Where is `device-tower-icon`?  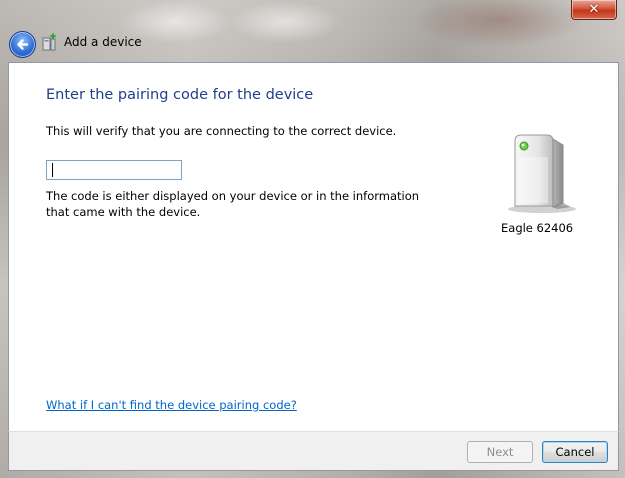 device-tower-icon is located at coordinates (542, 173).